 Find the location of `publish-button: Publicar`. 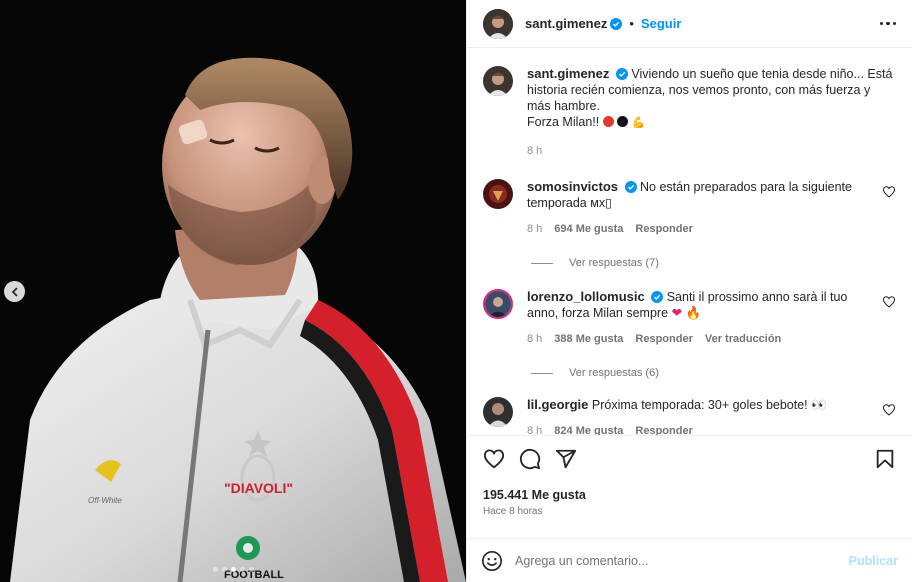

publish-button: Publicar is located at coordinates (873, 561).